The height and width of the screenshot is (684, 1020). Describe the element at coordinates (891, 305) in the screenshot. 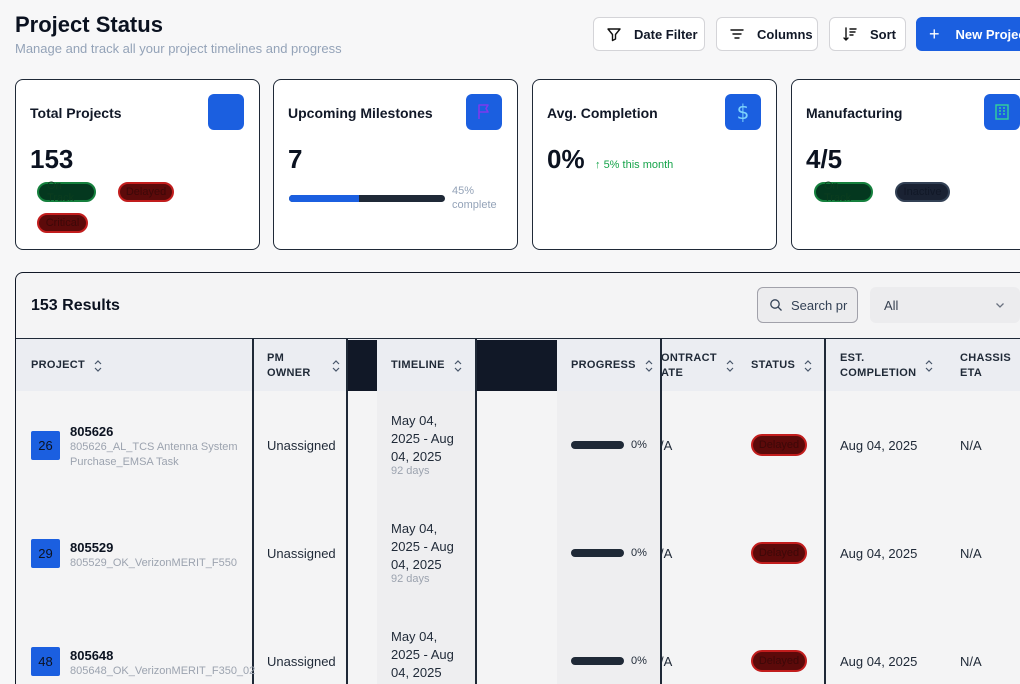

I see `filter-value: All` at that location.